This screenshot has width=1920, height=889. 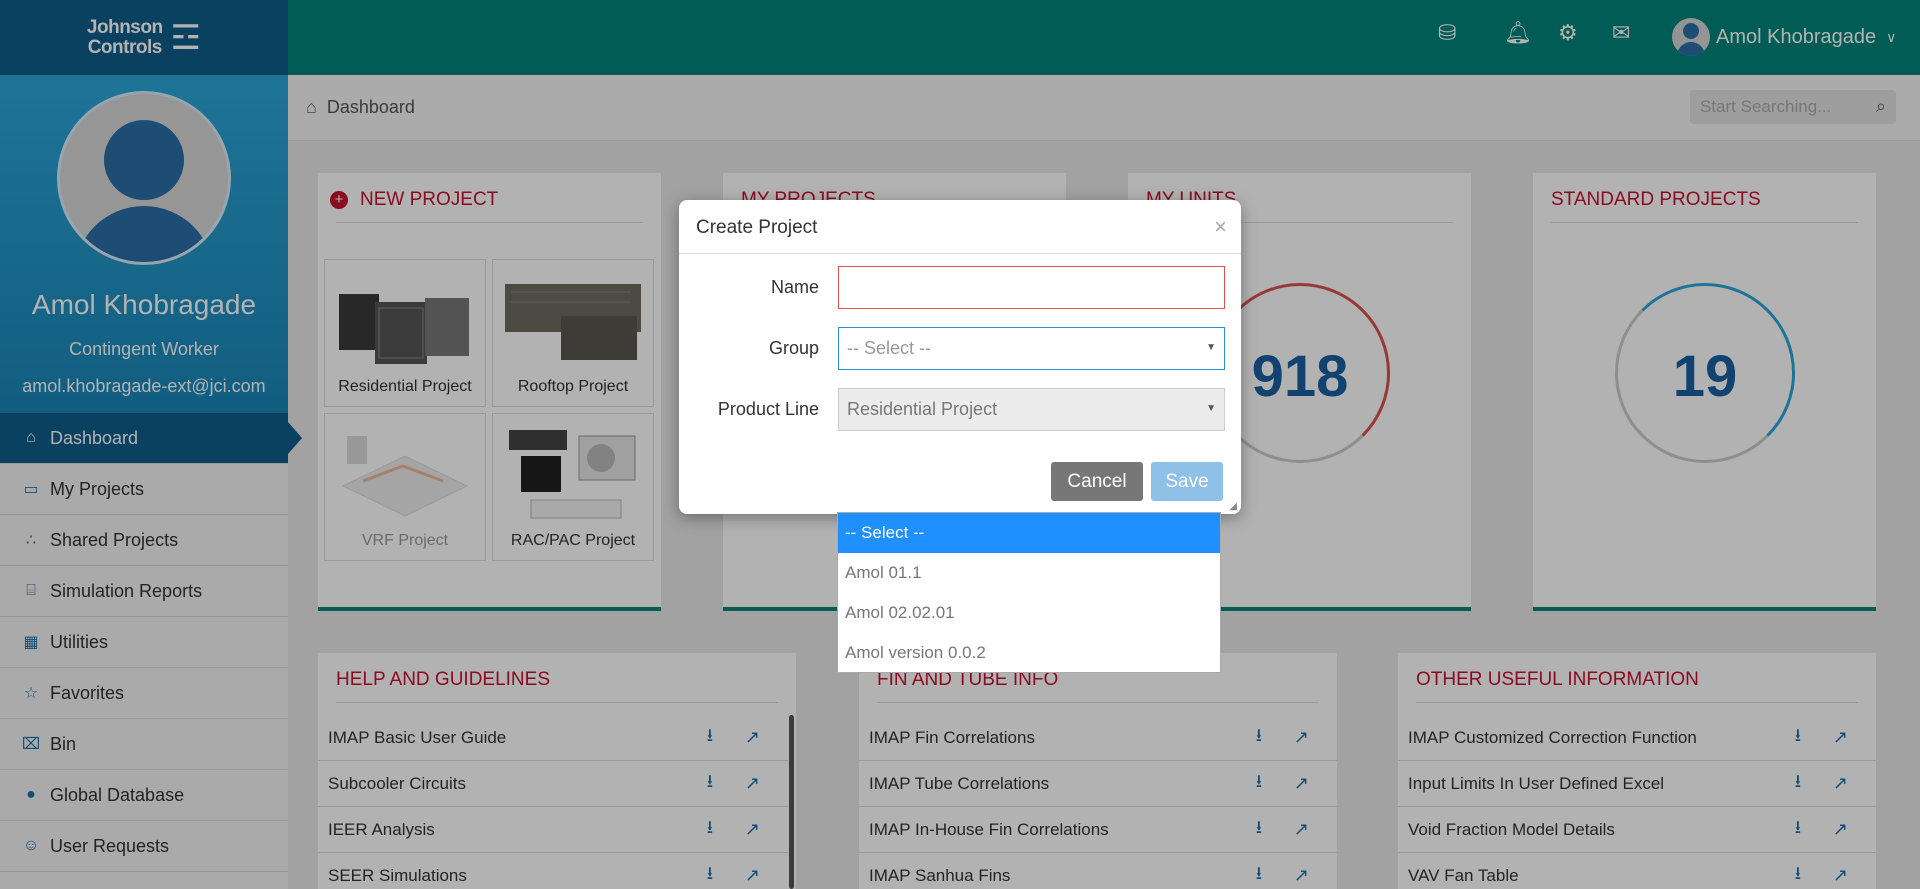 I want to click on modal-title: Create Project, so click(x=757, y=227).